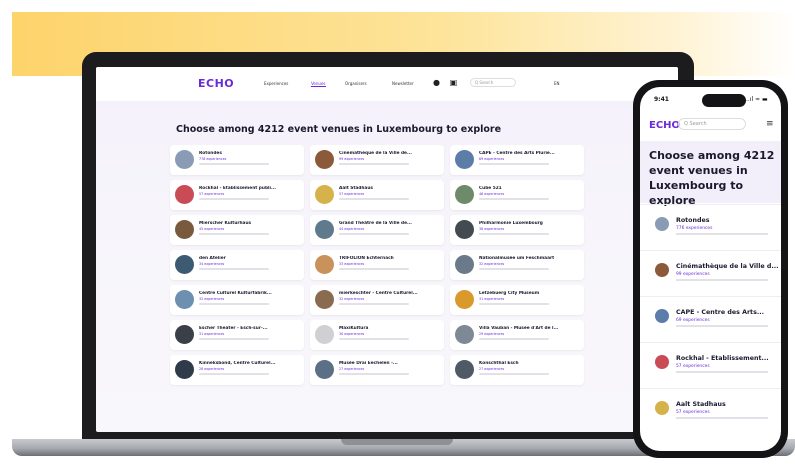 The height and width of the screenshot is (466, 795). What do you see at coordinates (492, 194) in the screenshot?
I see `venue-experience-count: 46 experiences` at bounding box center [492, 194].